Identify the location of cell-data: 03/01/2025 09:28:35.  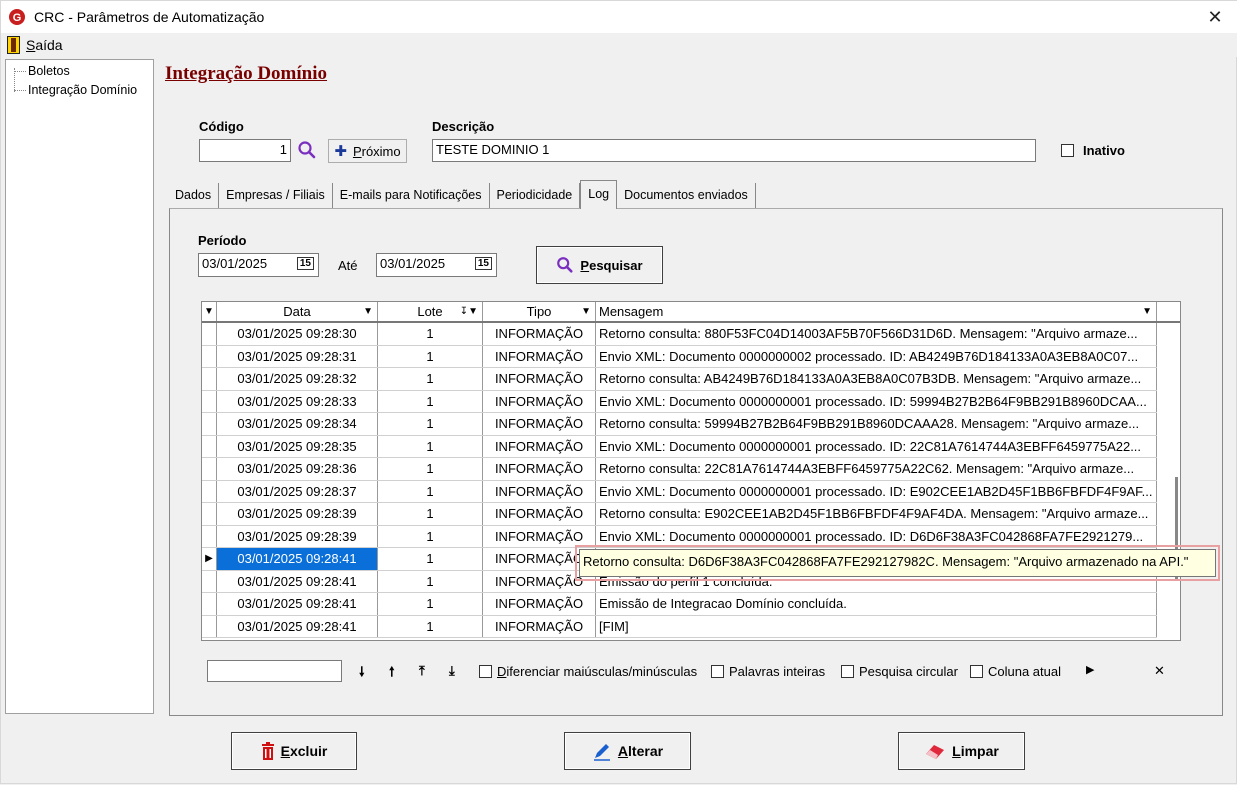
(297, 446).